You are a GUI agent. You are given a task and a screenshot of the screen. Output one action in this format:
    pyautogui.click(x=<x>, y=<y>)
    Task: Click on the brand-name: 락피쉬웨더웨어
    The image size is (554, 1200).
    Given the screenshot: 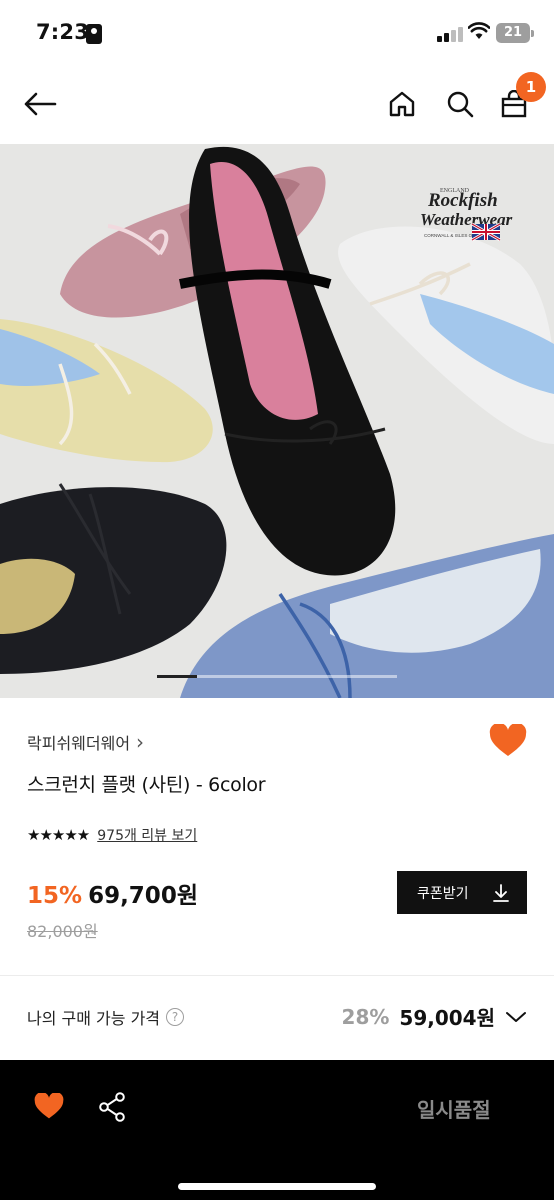 What is the action you would take?
    pyautogui.click(x=79, y=743)
    